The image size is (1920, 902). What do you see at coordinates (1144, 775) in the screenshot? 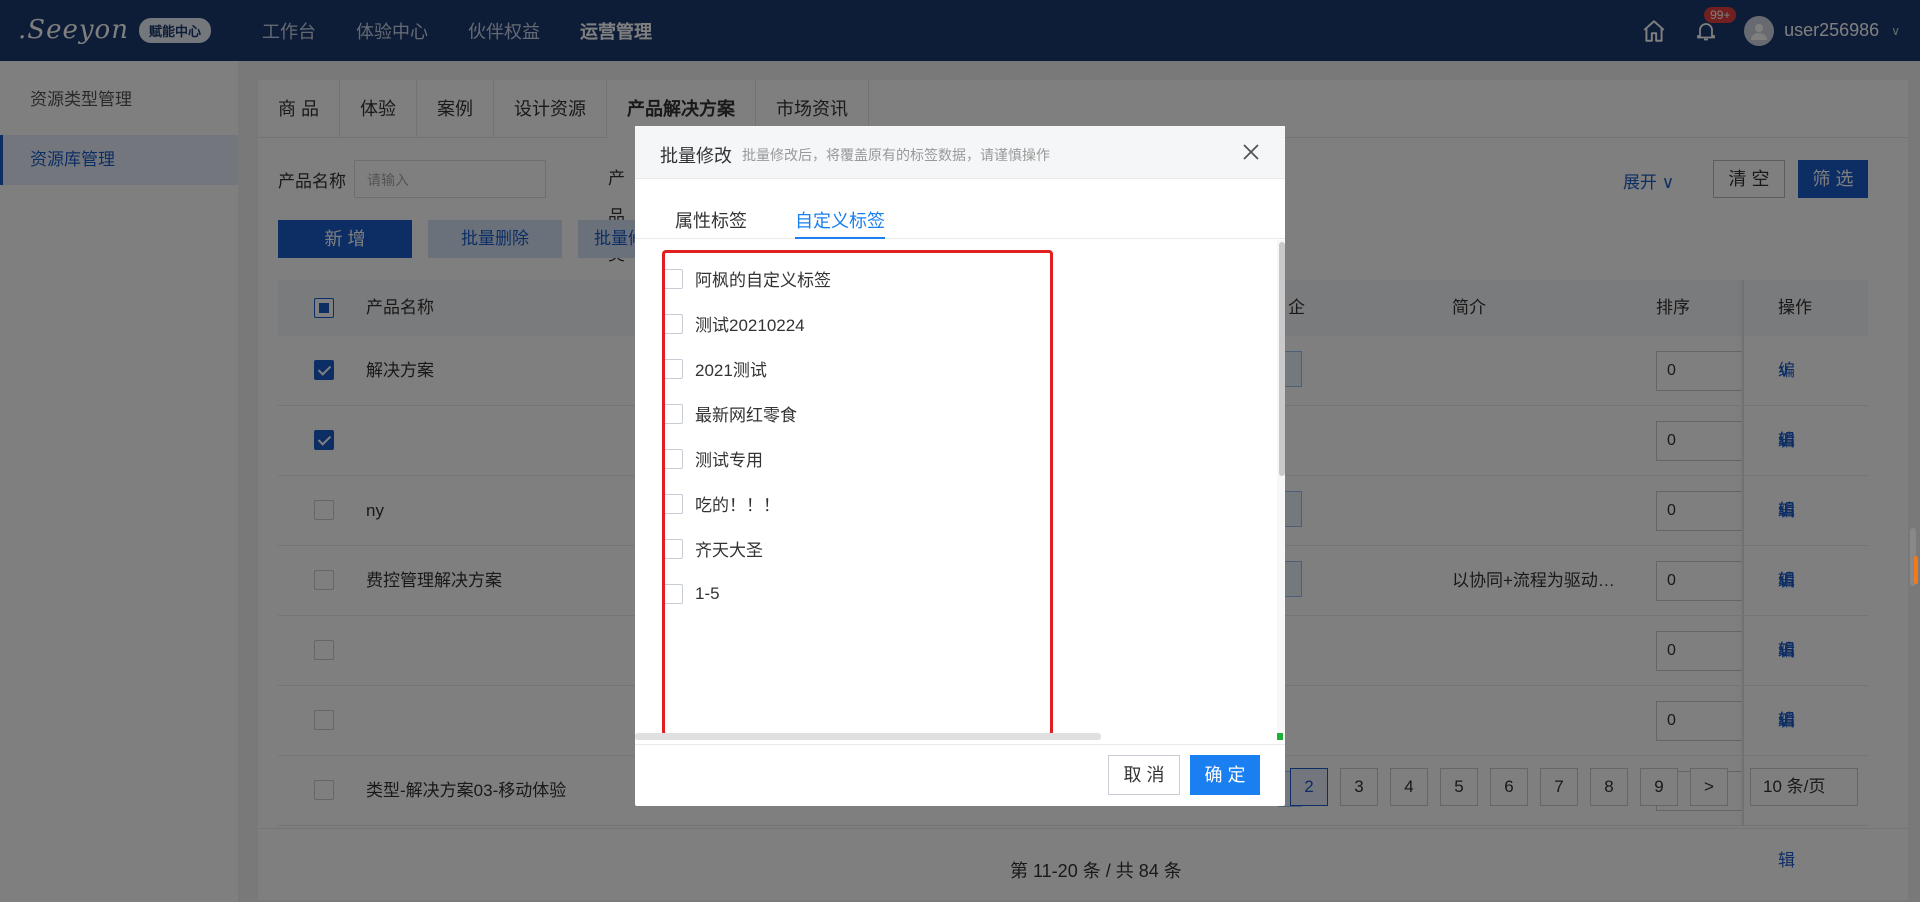
I see `cancel-button: 取 消` at bounding box center [1144, 775].